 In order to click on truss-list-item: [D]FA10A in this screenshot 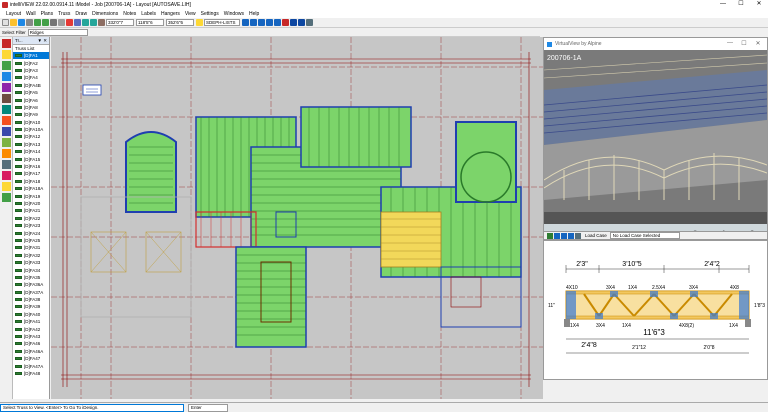, I will do `click(31, 129)`.